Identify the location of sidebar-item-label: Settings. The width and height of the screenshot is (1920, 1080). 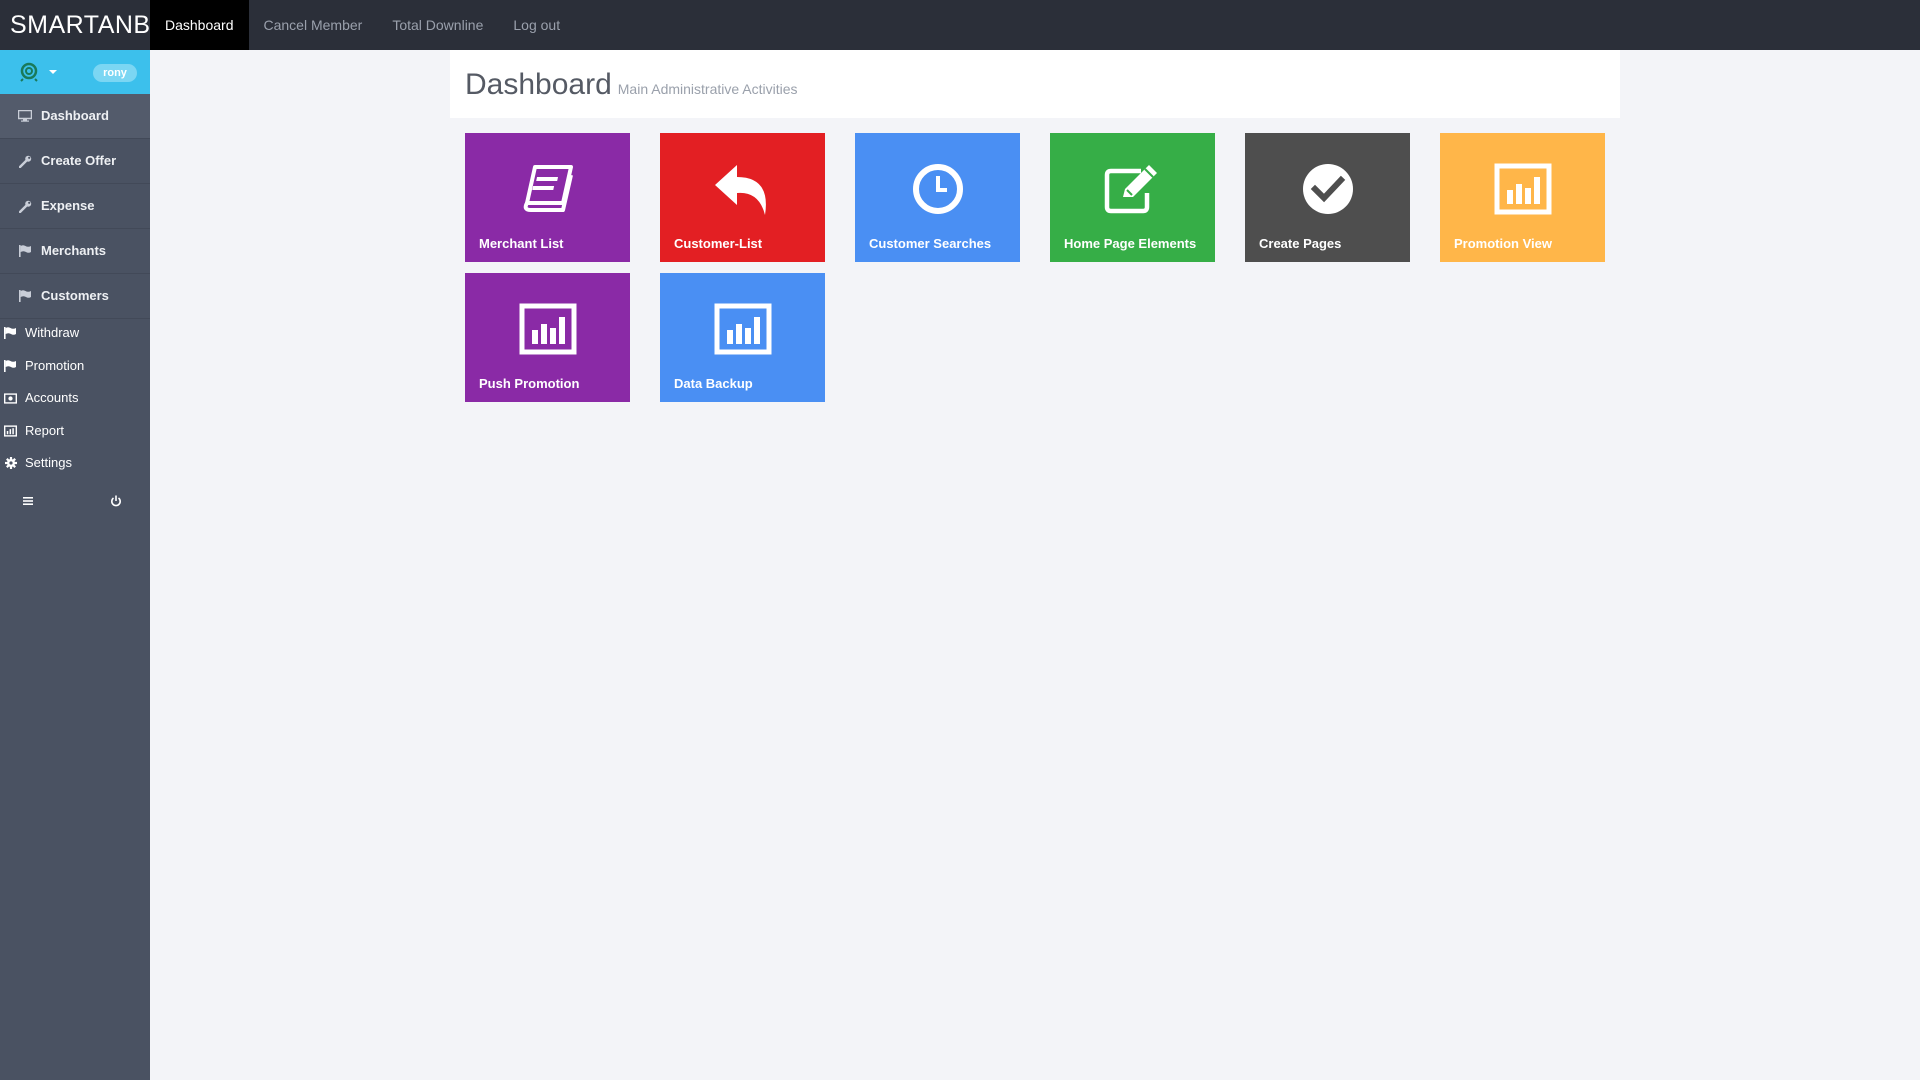
(48, 463).